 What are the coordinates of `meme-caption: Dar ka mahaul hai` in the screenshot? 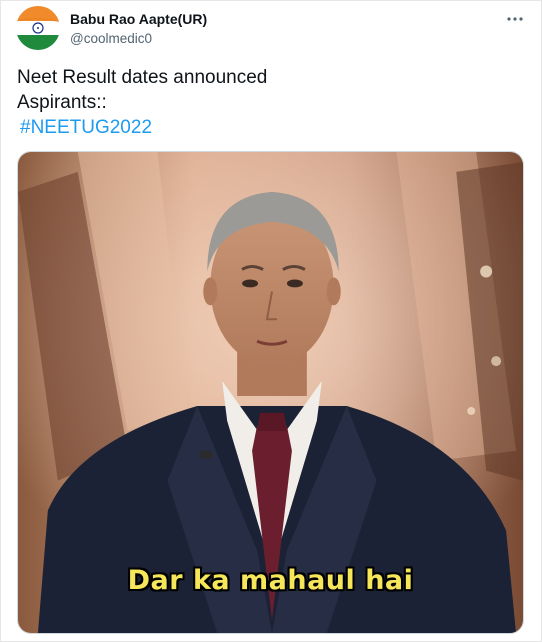 It's located at (270, 580).